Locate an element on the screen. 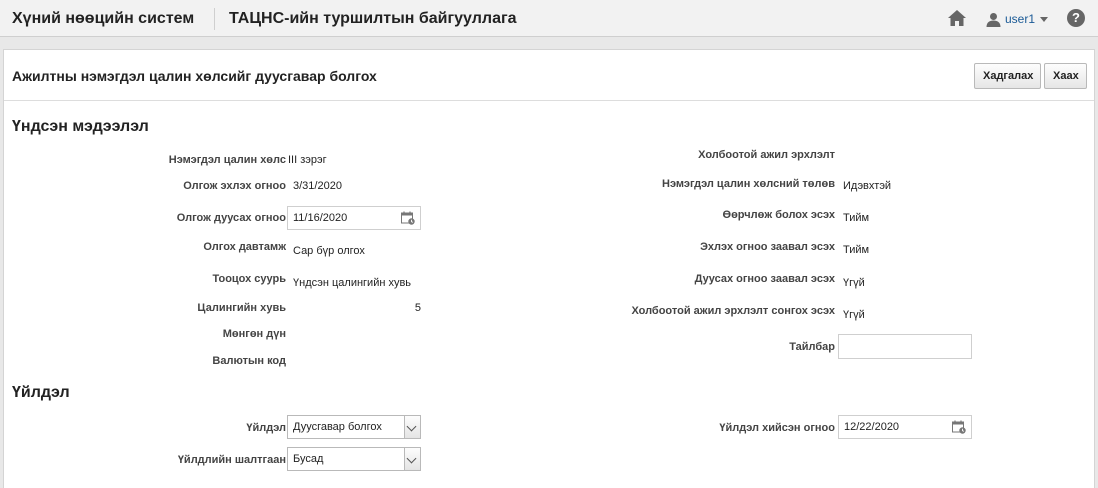  start-date-value: 3/31/2020 is located at coordinates (317, 186).